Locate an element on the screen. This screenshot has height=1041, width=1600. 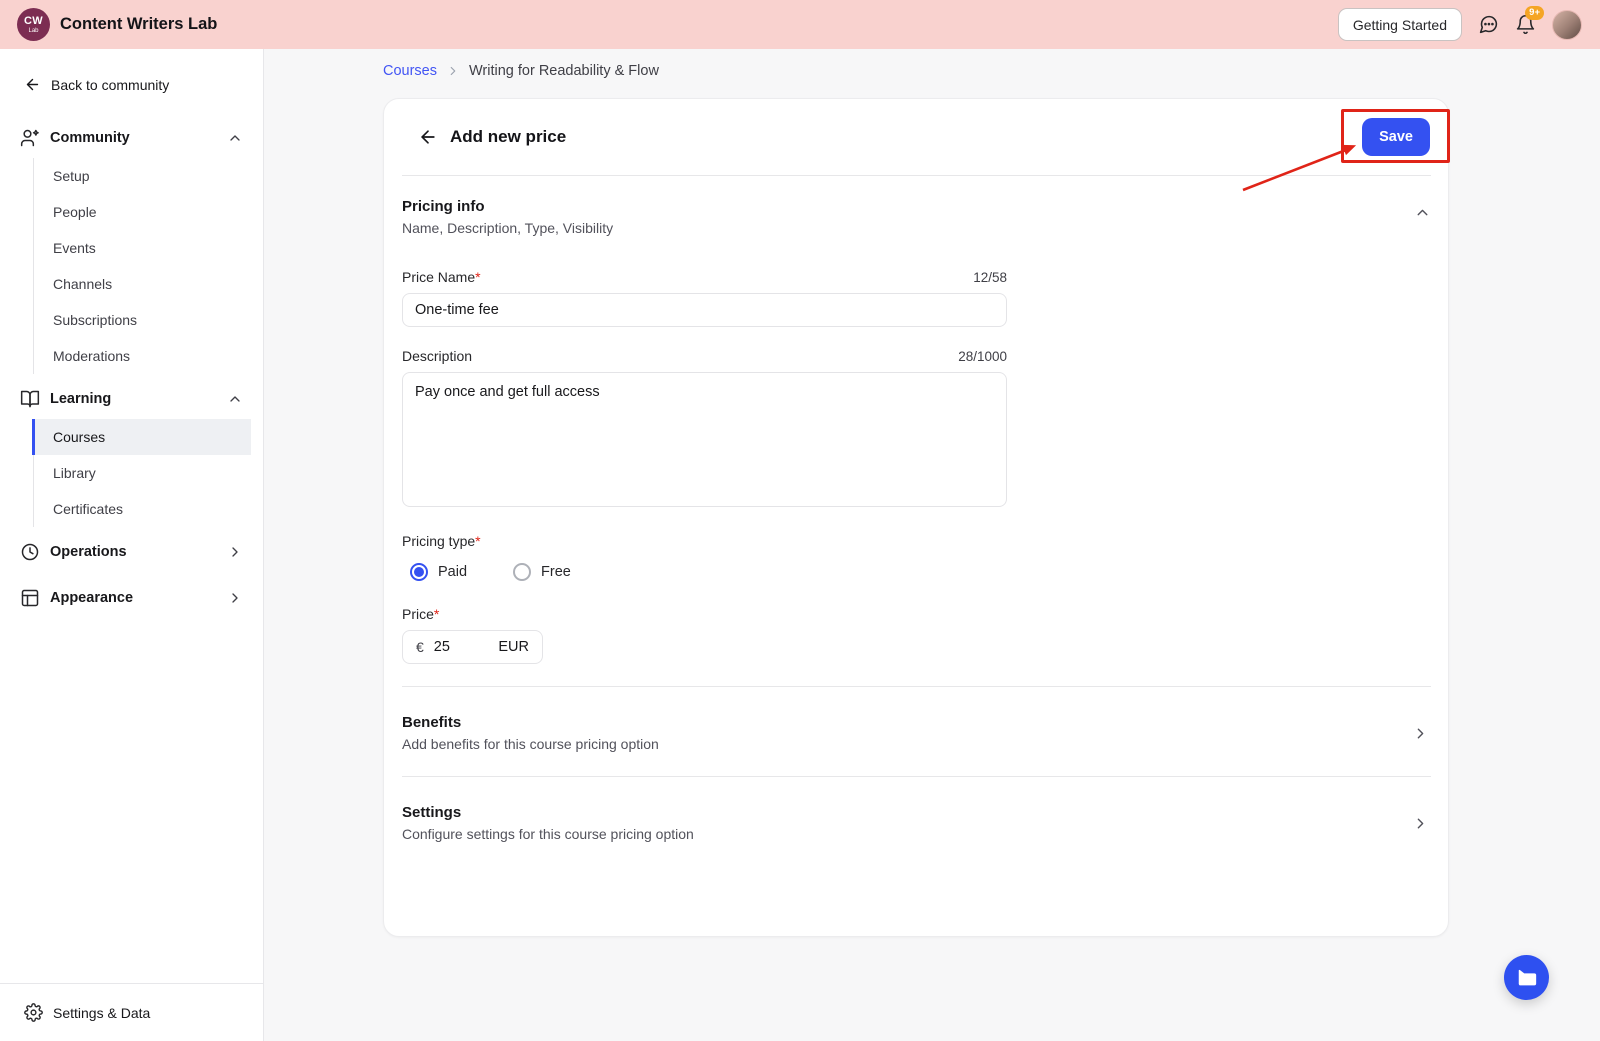
learning-icon is located at coordinates (30, 399).